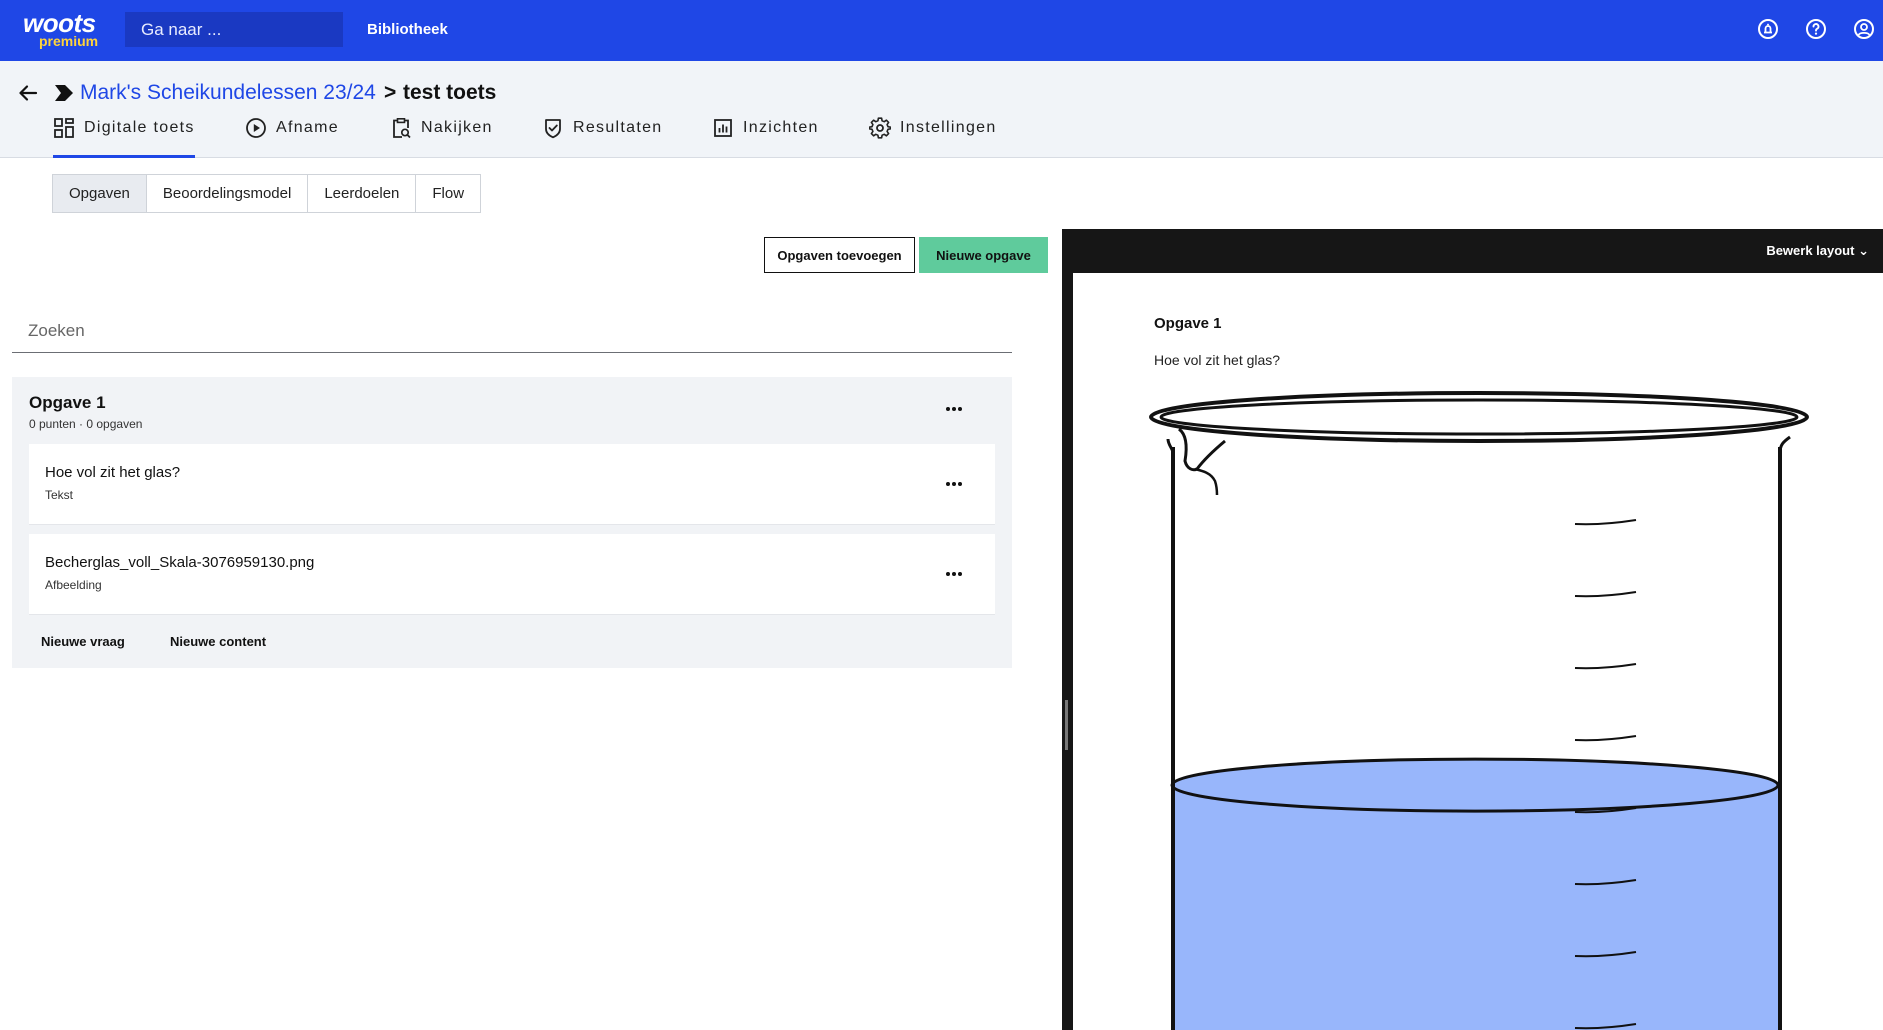 The width and height of the screenshot is (1883, 1030). Describe the element at coordinates (402, 128) in the screenshot. I see `clipboard-search-icon` at that location.